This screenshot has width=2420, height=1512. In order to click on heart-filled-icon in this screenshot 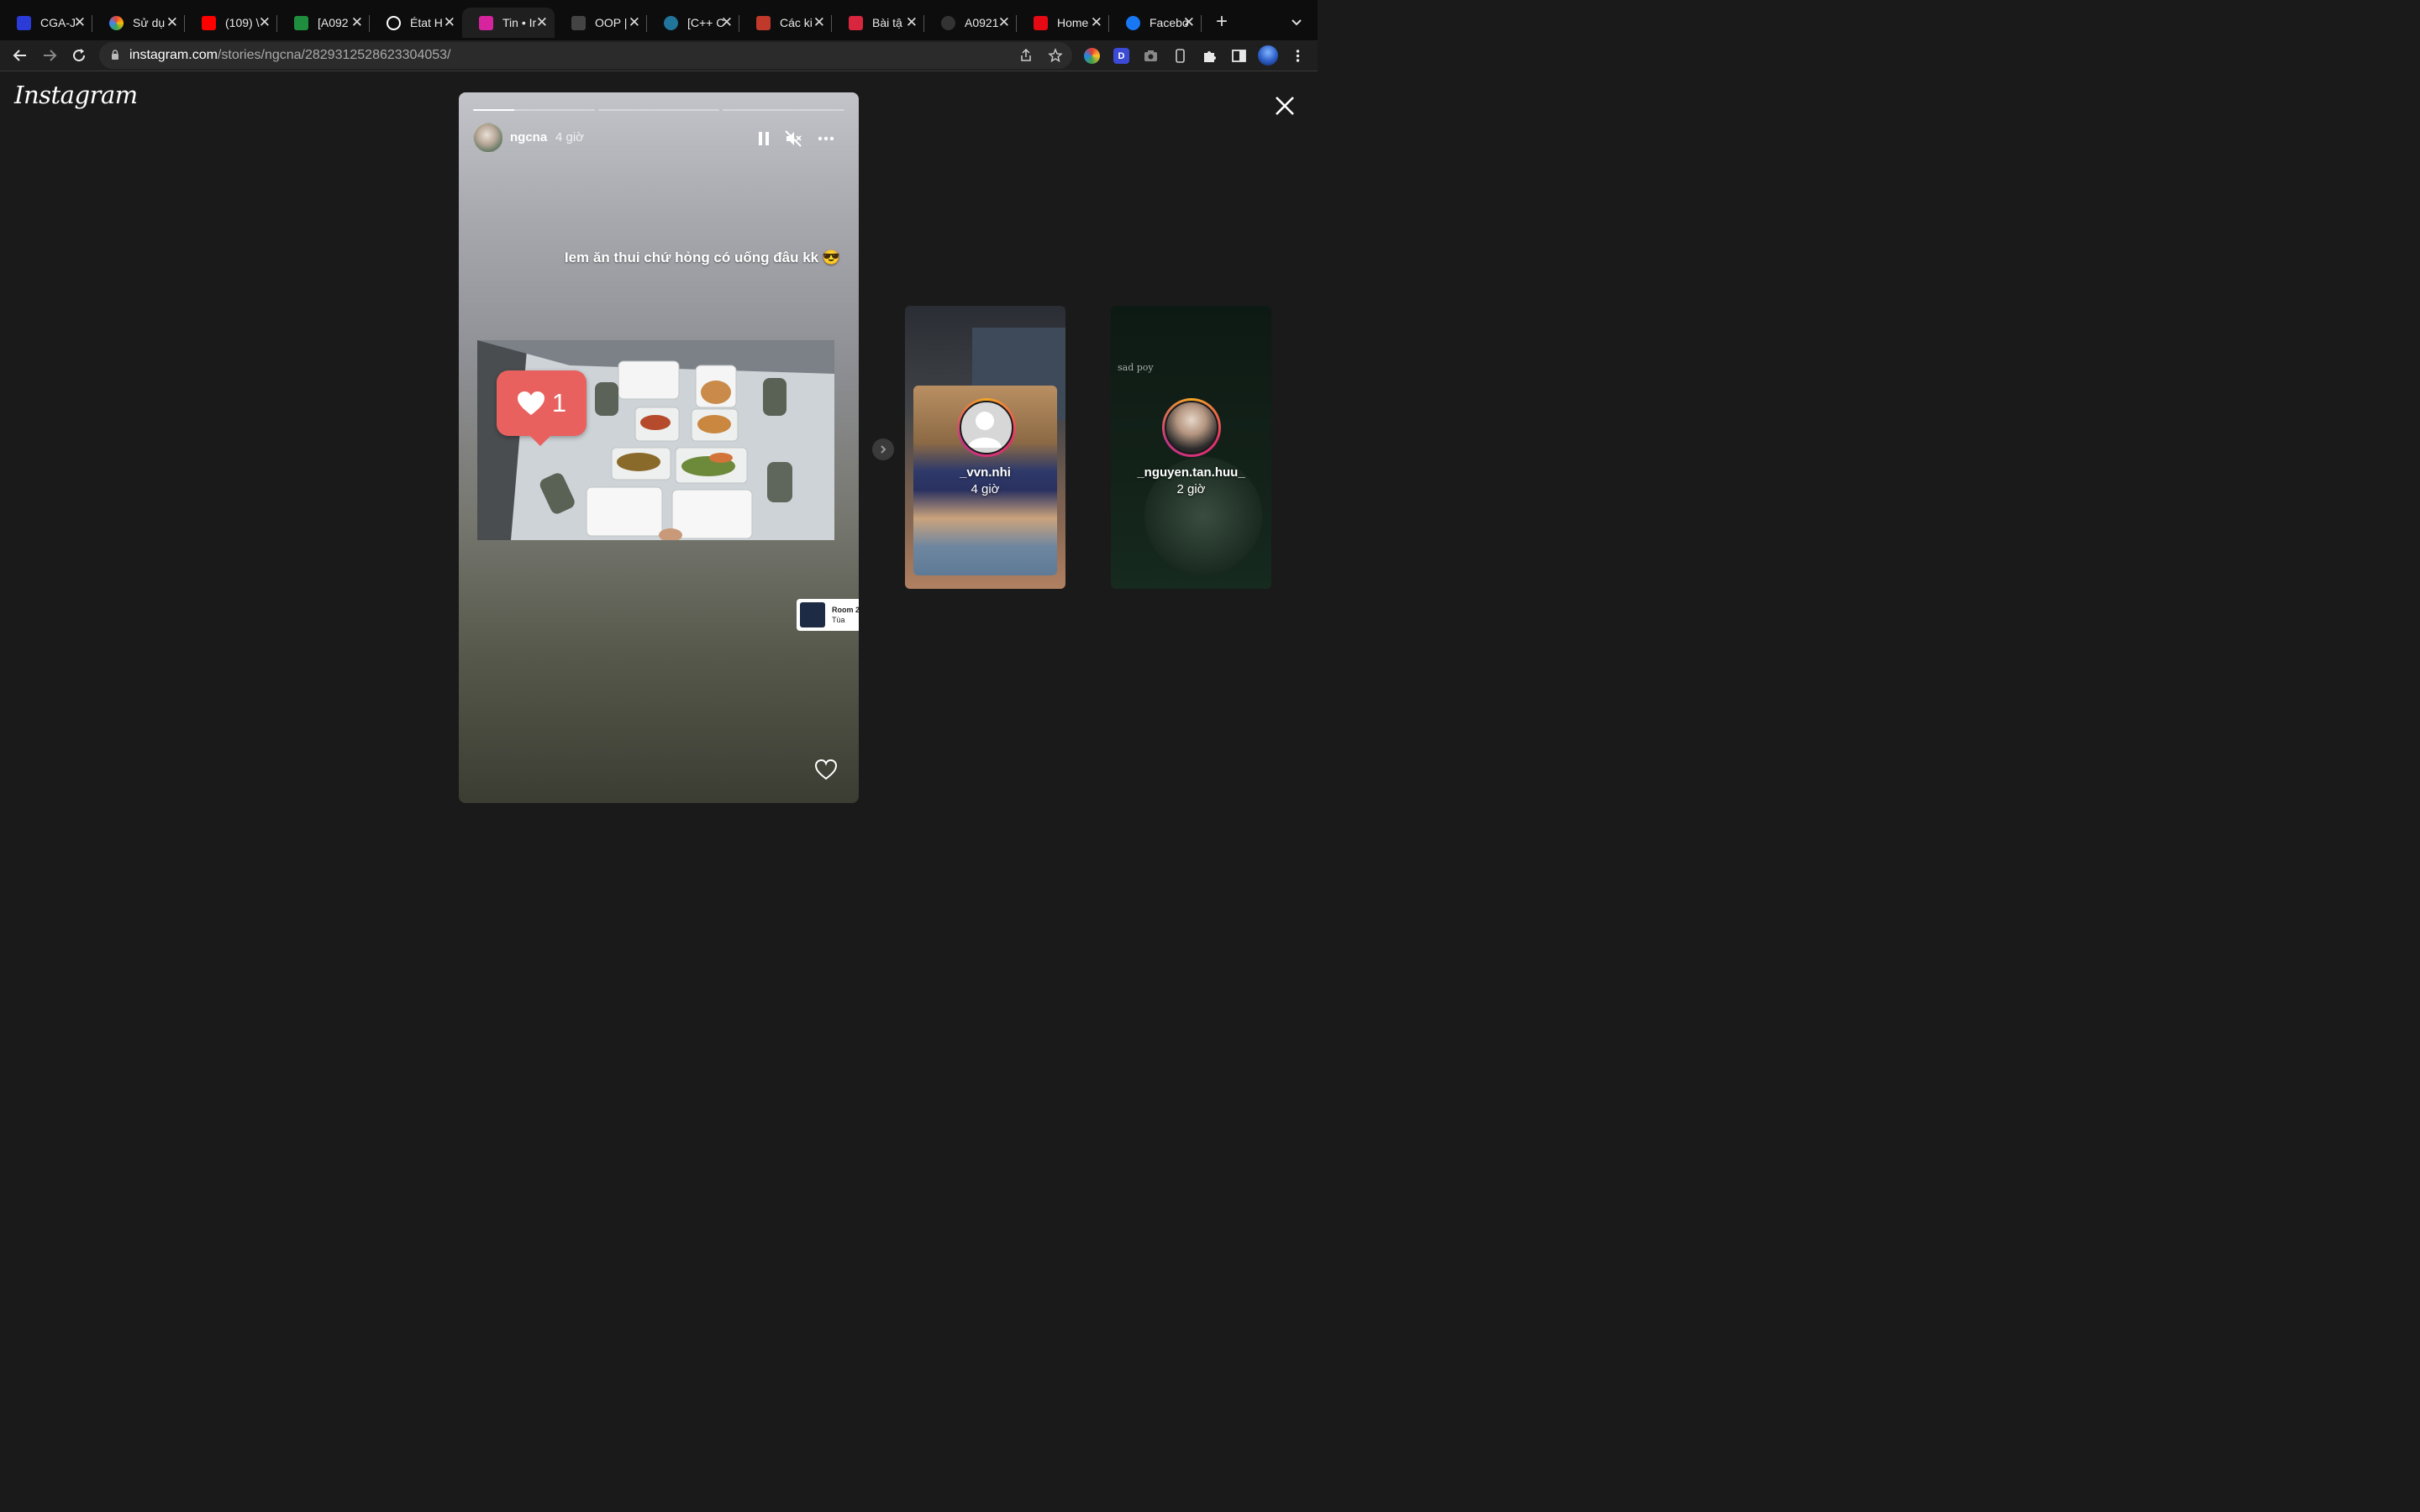, I will do `click(530, 403)`.